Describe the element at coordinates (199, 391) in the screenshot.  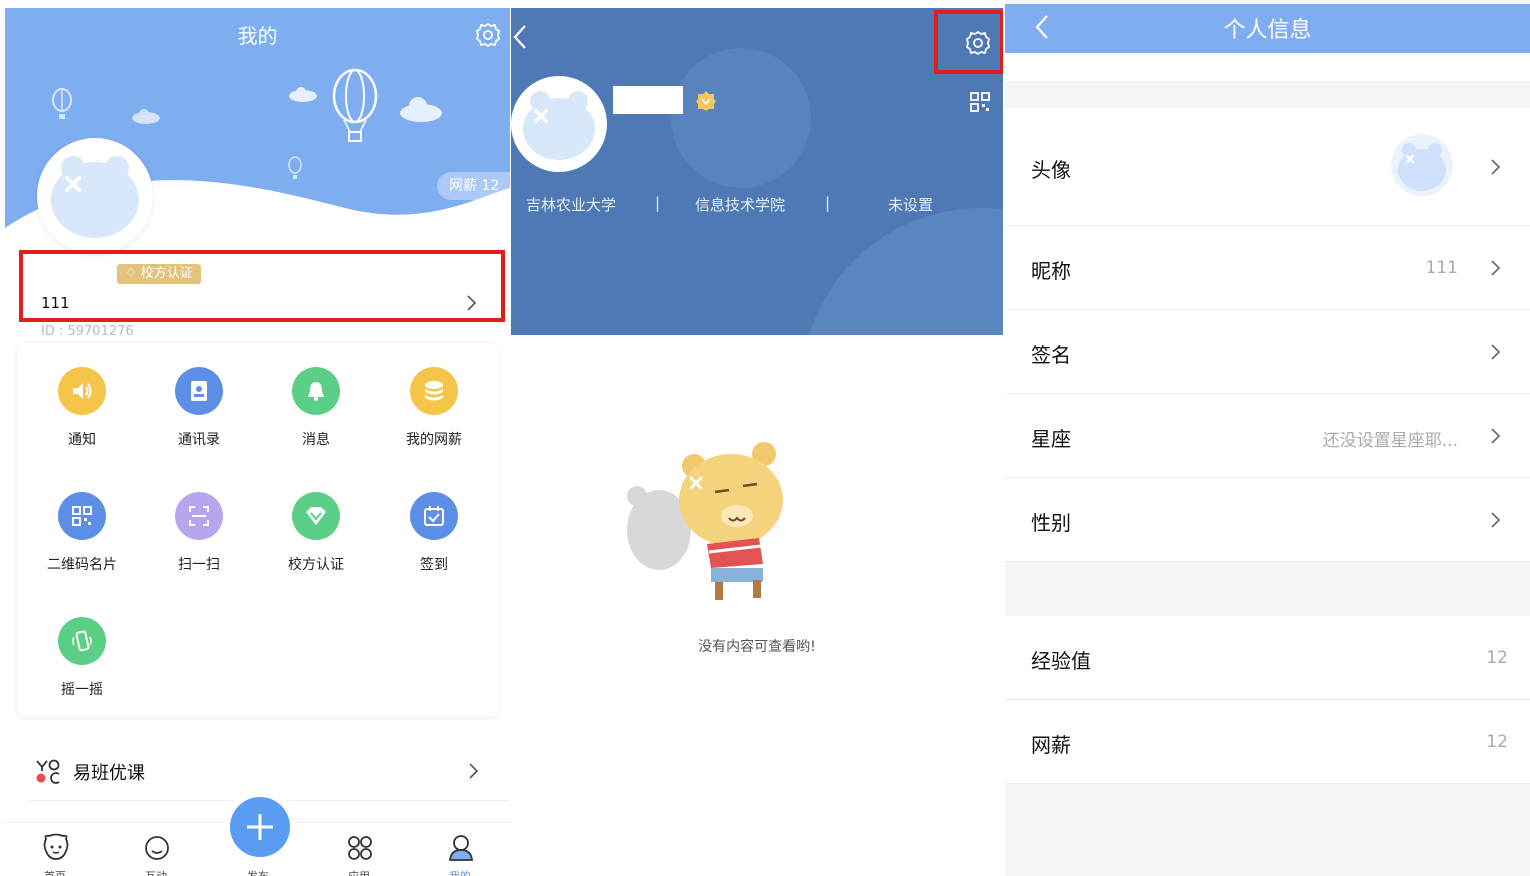
I see `contacts-icon` at that location.